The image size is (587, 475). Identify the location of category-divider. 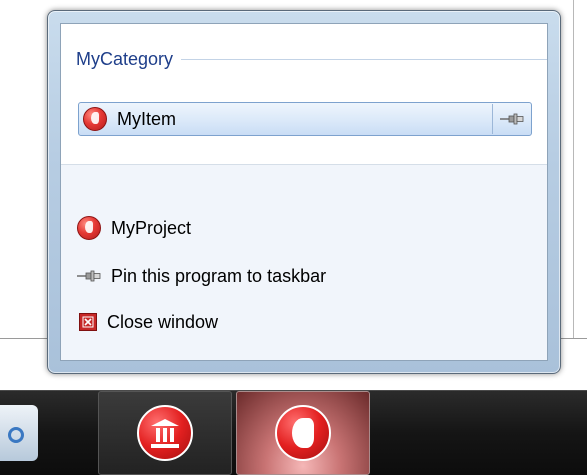
(364, 59).